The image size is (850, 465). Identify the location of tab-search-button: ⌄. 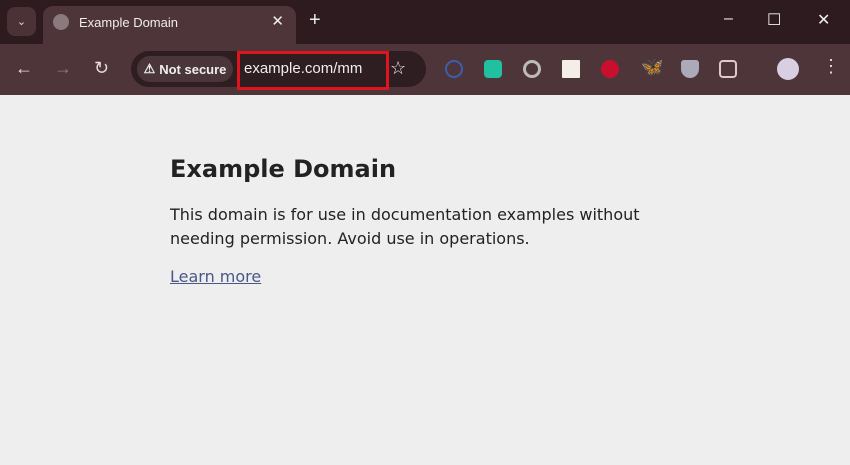
(21, 21).